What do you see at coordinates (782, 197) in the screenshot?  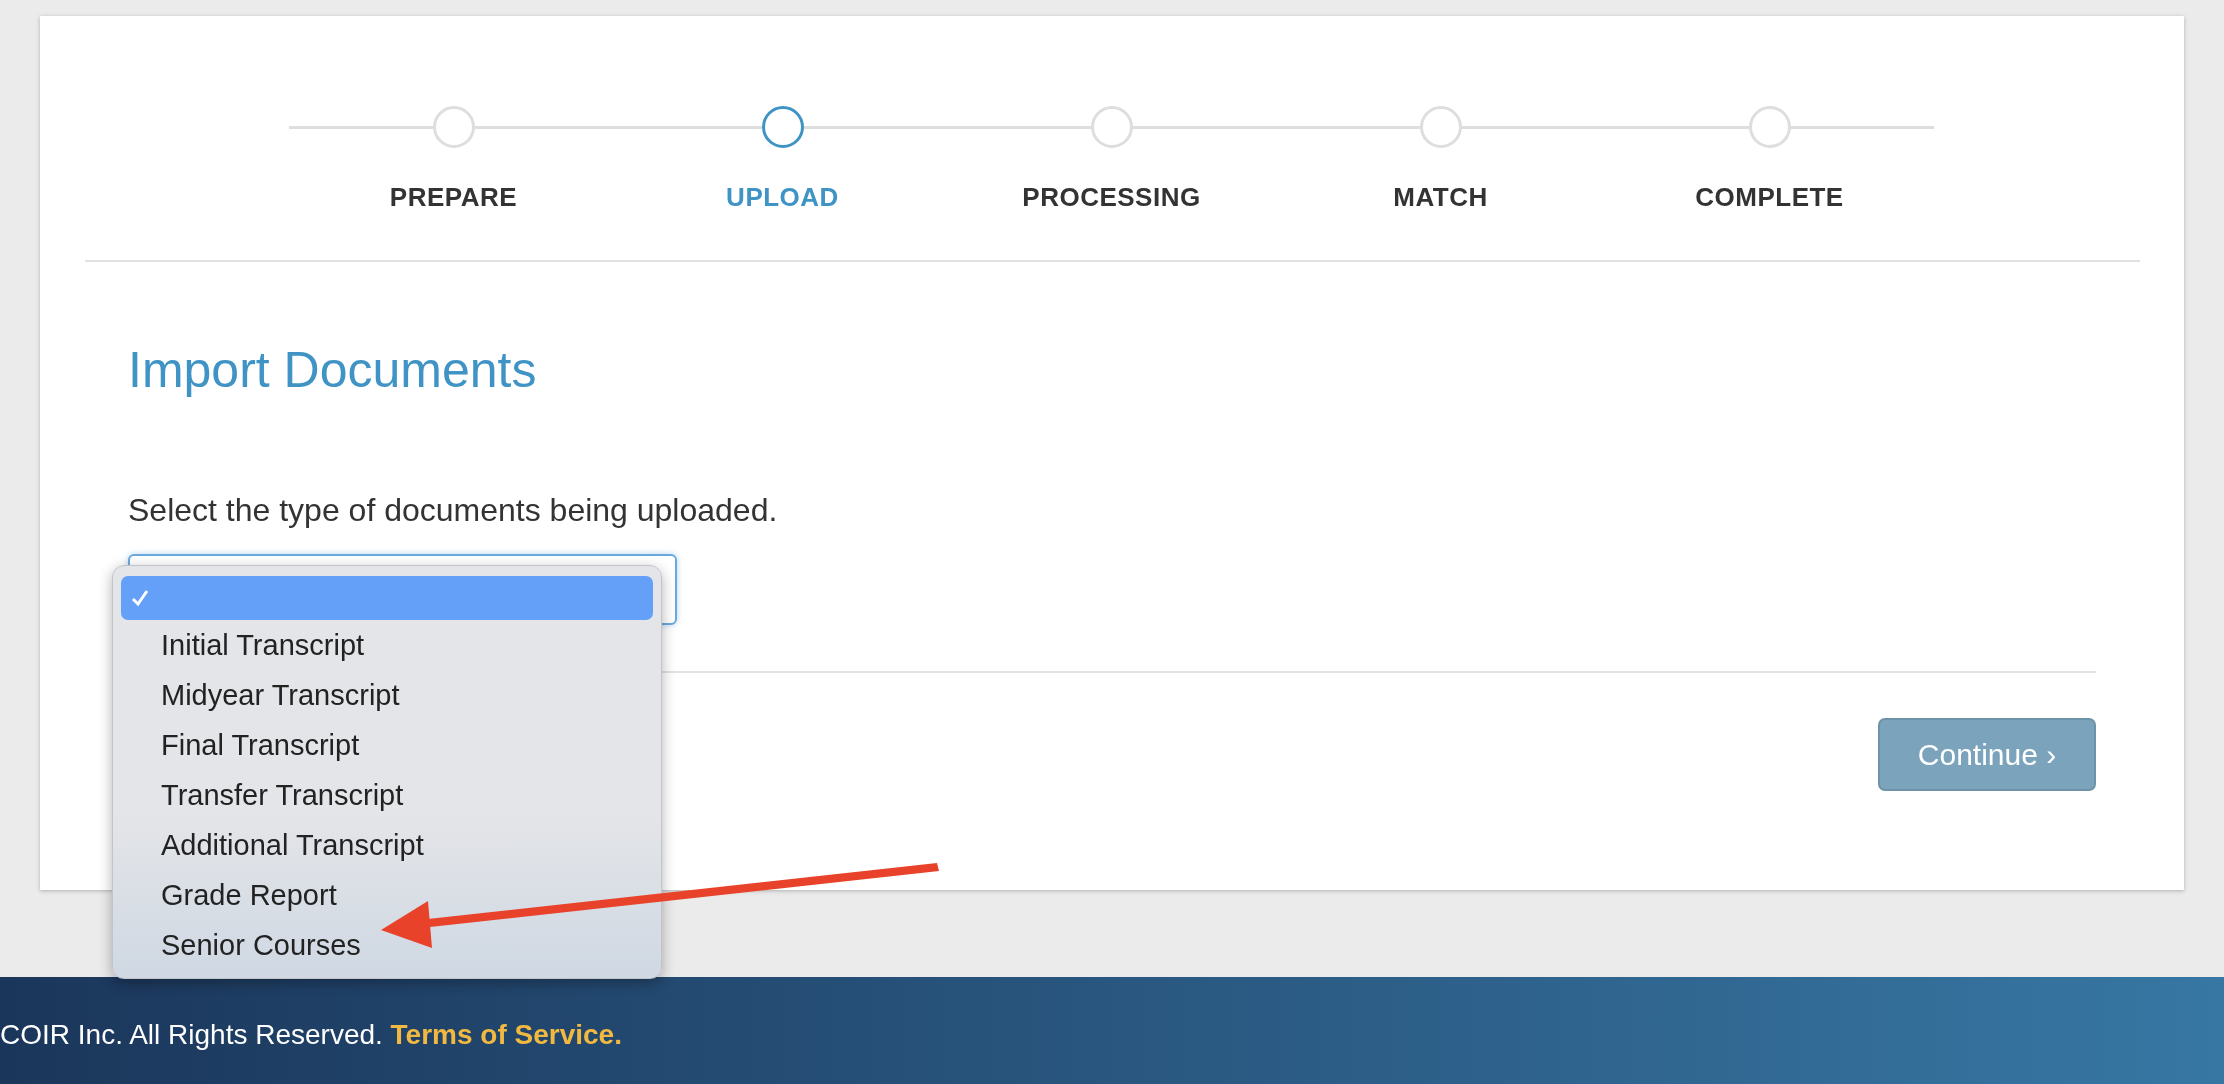 I see `step-label: UPLOAD` at bounding box center [782, 197].